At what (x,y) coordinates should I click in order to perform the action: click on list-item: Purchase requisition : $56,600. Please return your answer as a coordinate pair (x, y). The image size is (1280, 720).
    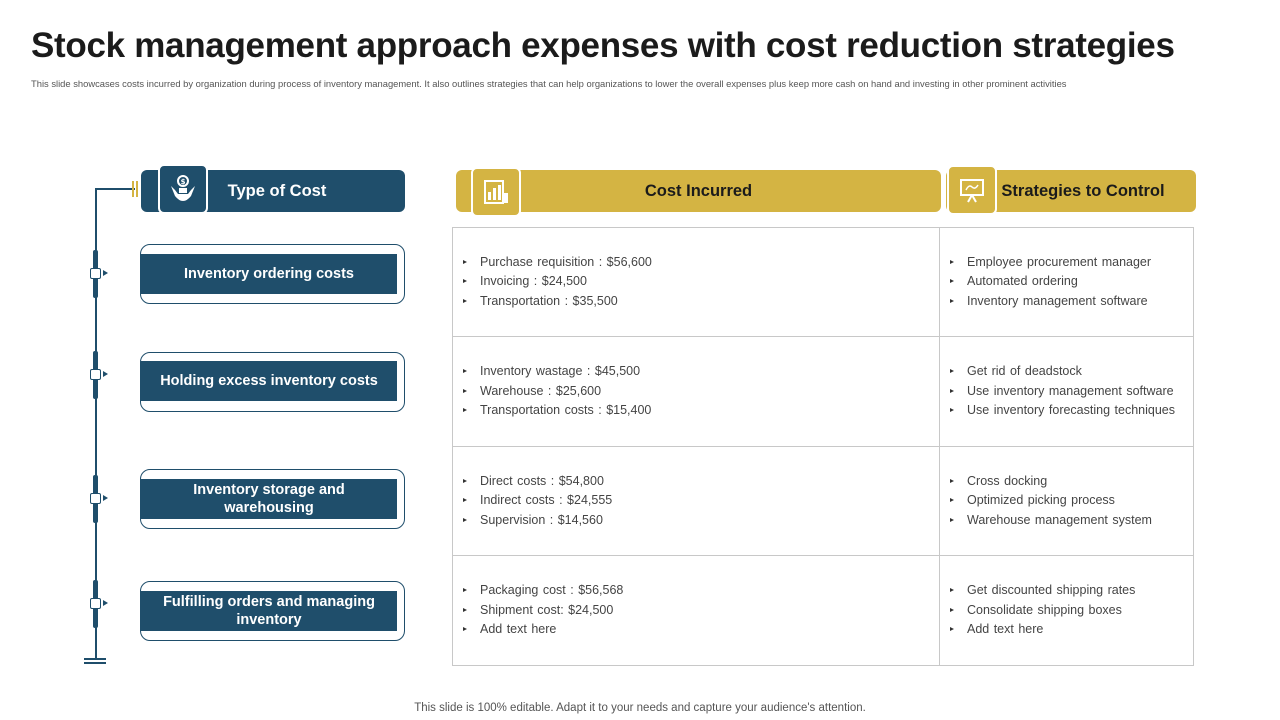
    Looking at the image, I should click on (698, 263).